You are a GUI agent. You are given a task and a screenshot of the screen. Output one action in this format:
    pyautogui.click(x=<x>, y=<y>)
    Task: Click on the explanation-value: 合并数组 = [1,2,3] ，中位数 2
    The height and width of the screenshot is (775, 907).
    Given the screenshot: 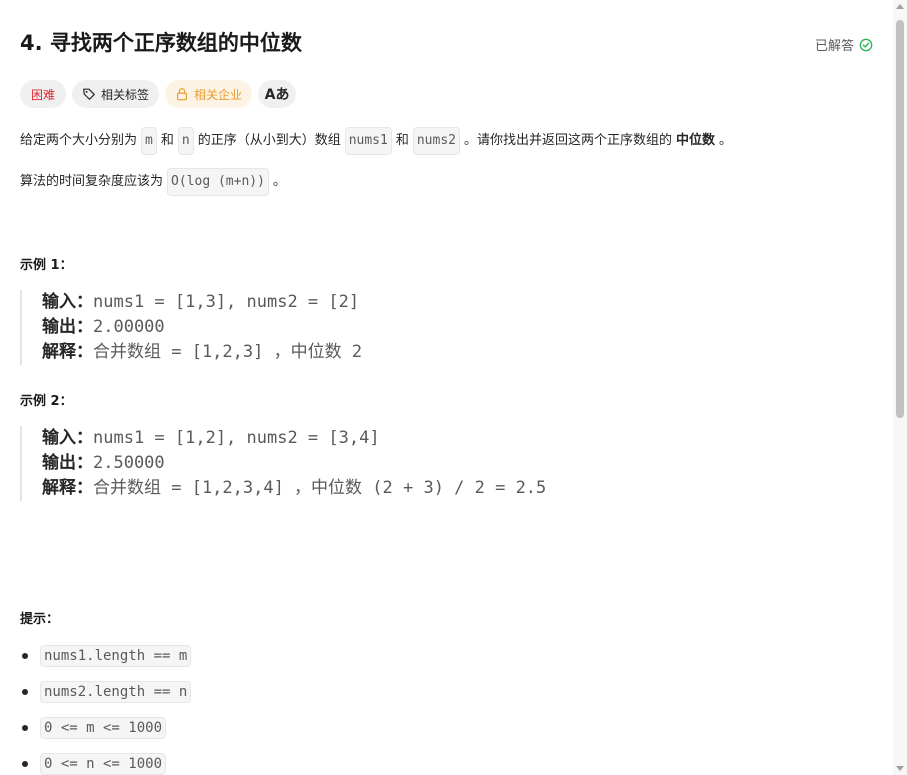 What is the action you would take?
    pyautogui.click(x=228, y=352)
    